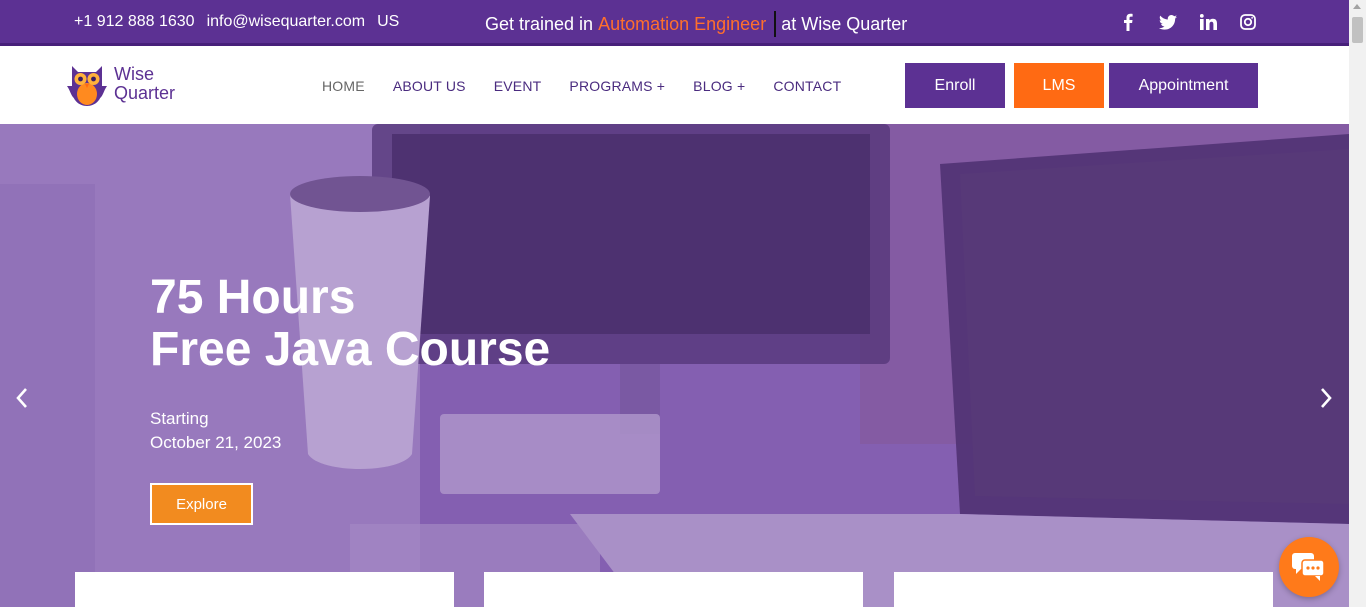 Image resolution: width=1366 pixels, height=607 pixels. I want to click on nav-event: EVENT, so click(518, 86).